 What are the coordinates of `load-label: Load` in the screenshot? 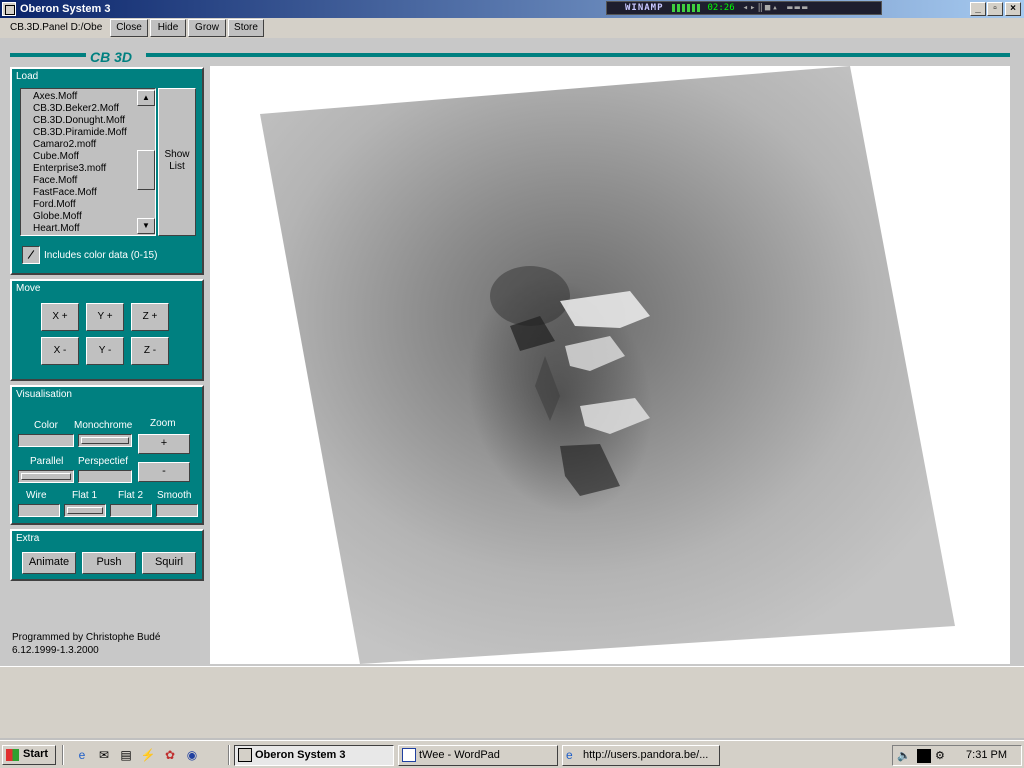 It's located at (27, 76).